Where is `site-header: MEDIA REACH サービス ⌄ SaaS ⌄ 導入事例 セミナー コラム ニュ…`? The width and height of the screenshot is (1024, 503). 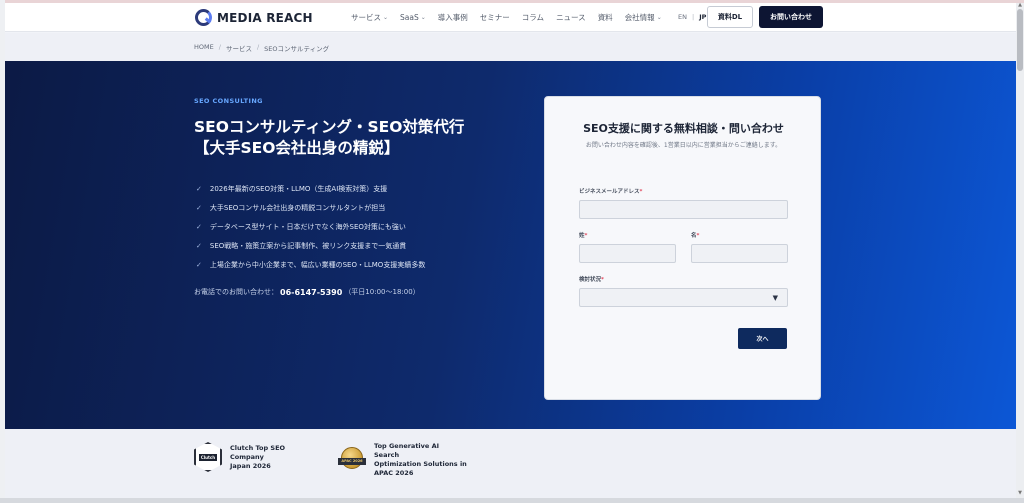
site-header: MEDIA REACH サービス ⌄ SaaS ⌄ 導入事例 セミナー コラム ニュ… is located at coordinates (510, 17).